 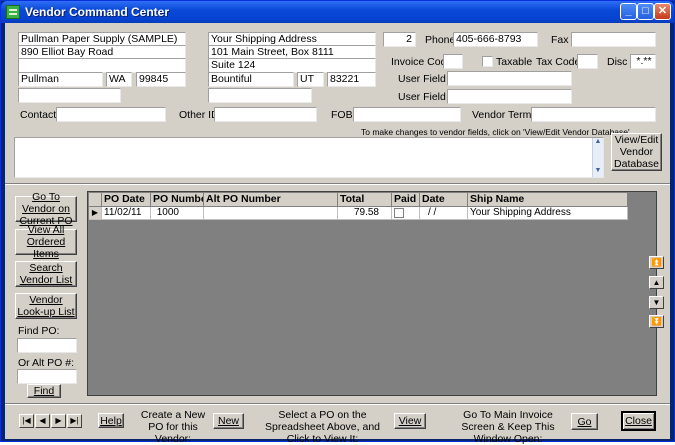 I want to click on user-field1-input, so click(x=509, y=78).